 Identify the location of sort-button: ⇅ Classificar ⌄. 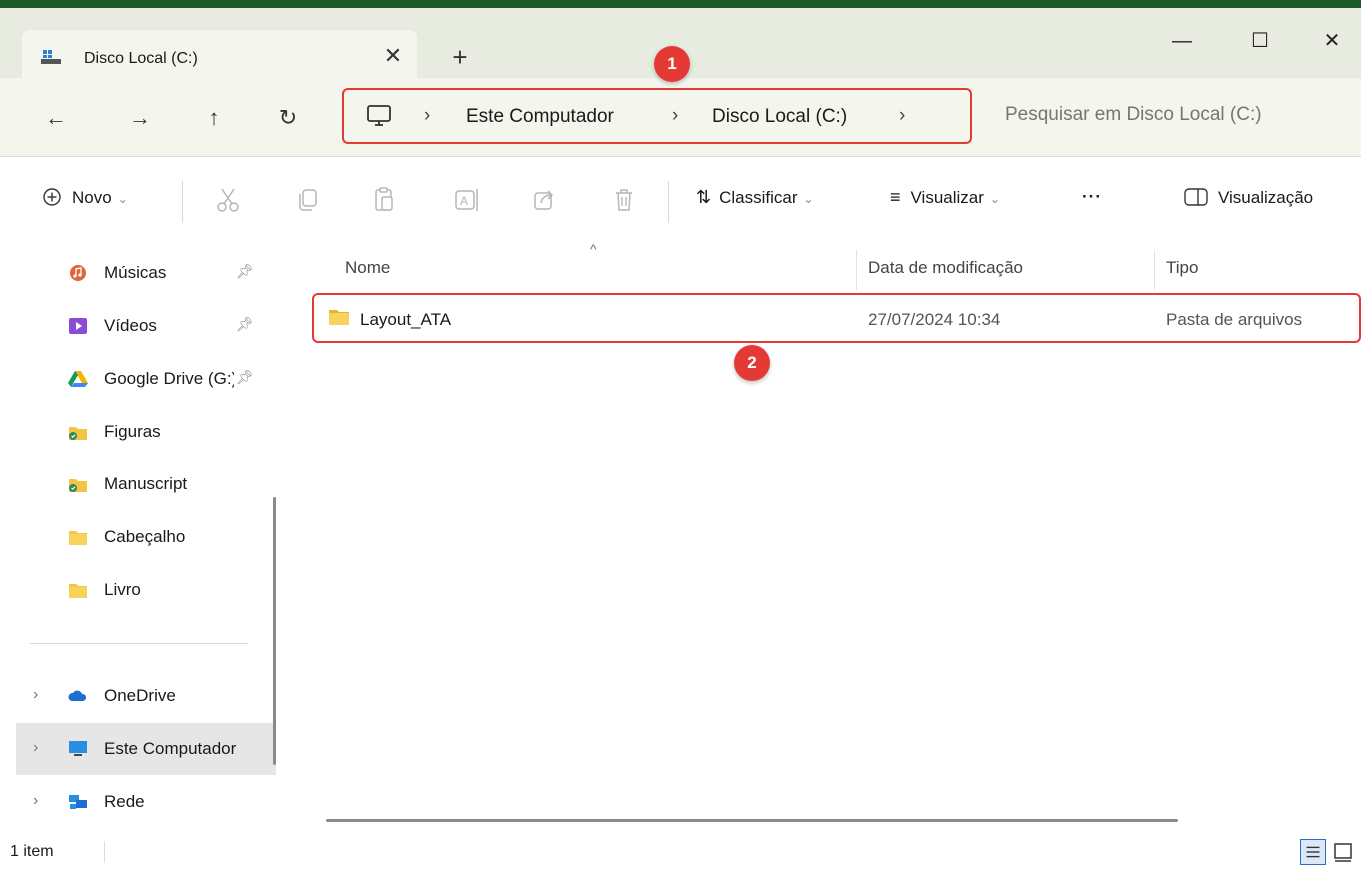
(755, 197).